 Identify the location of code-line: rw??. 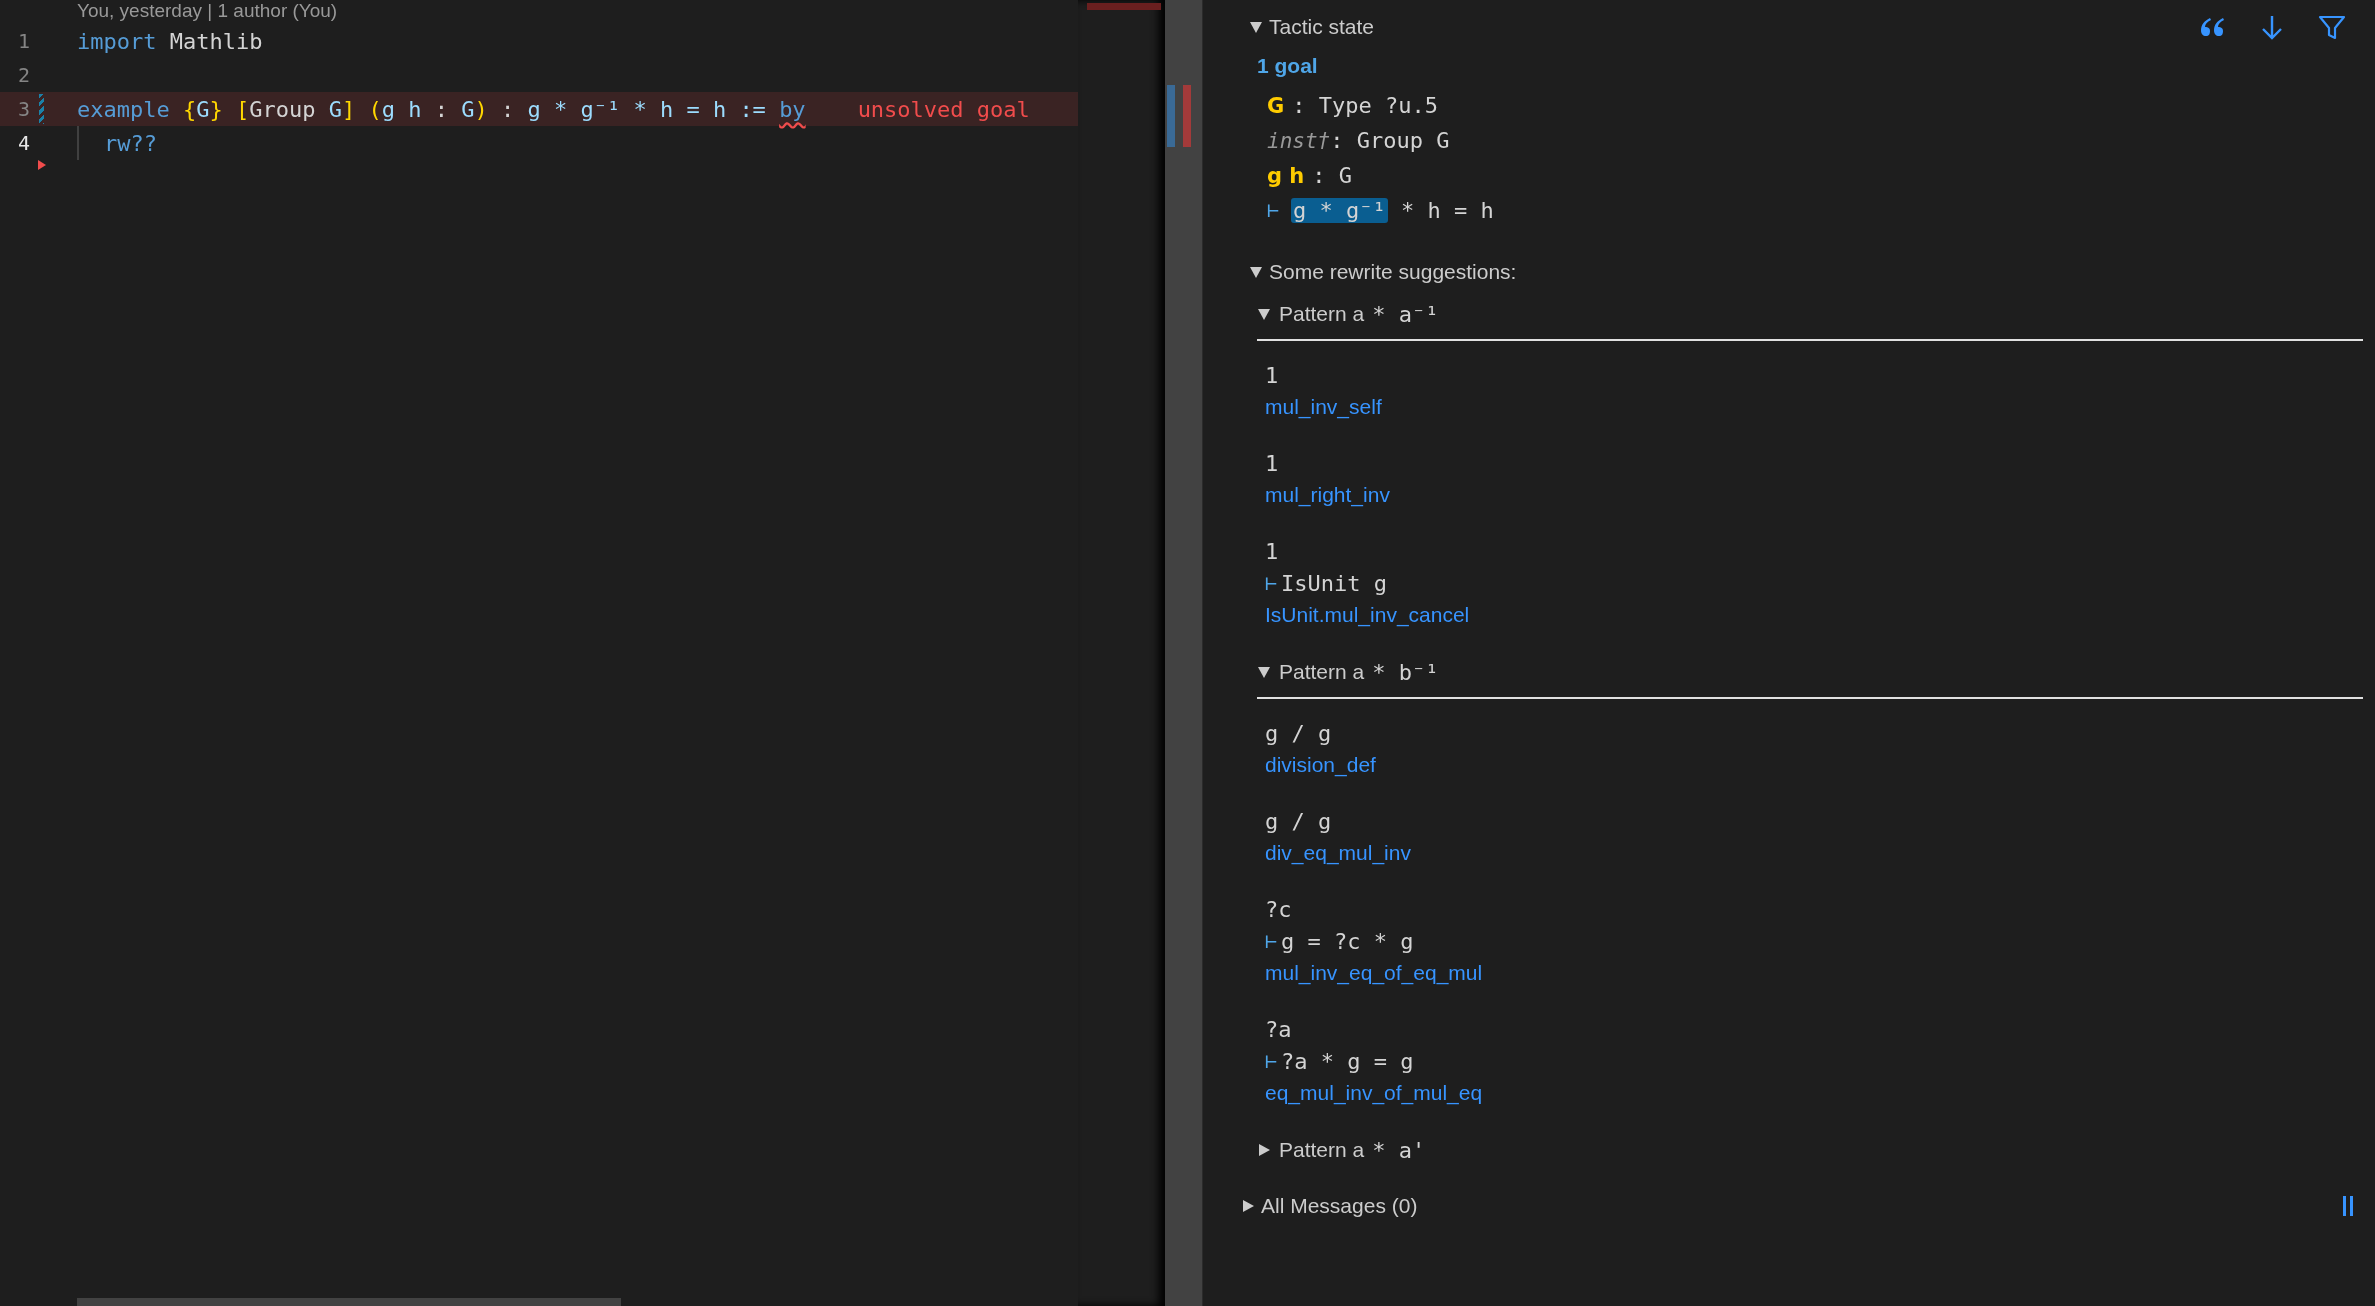
(130, 143).